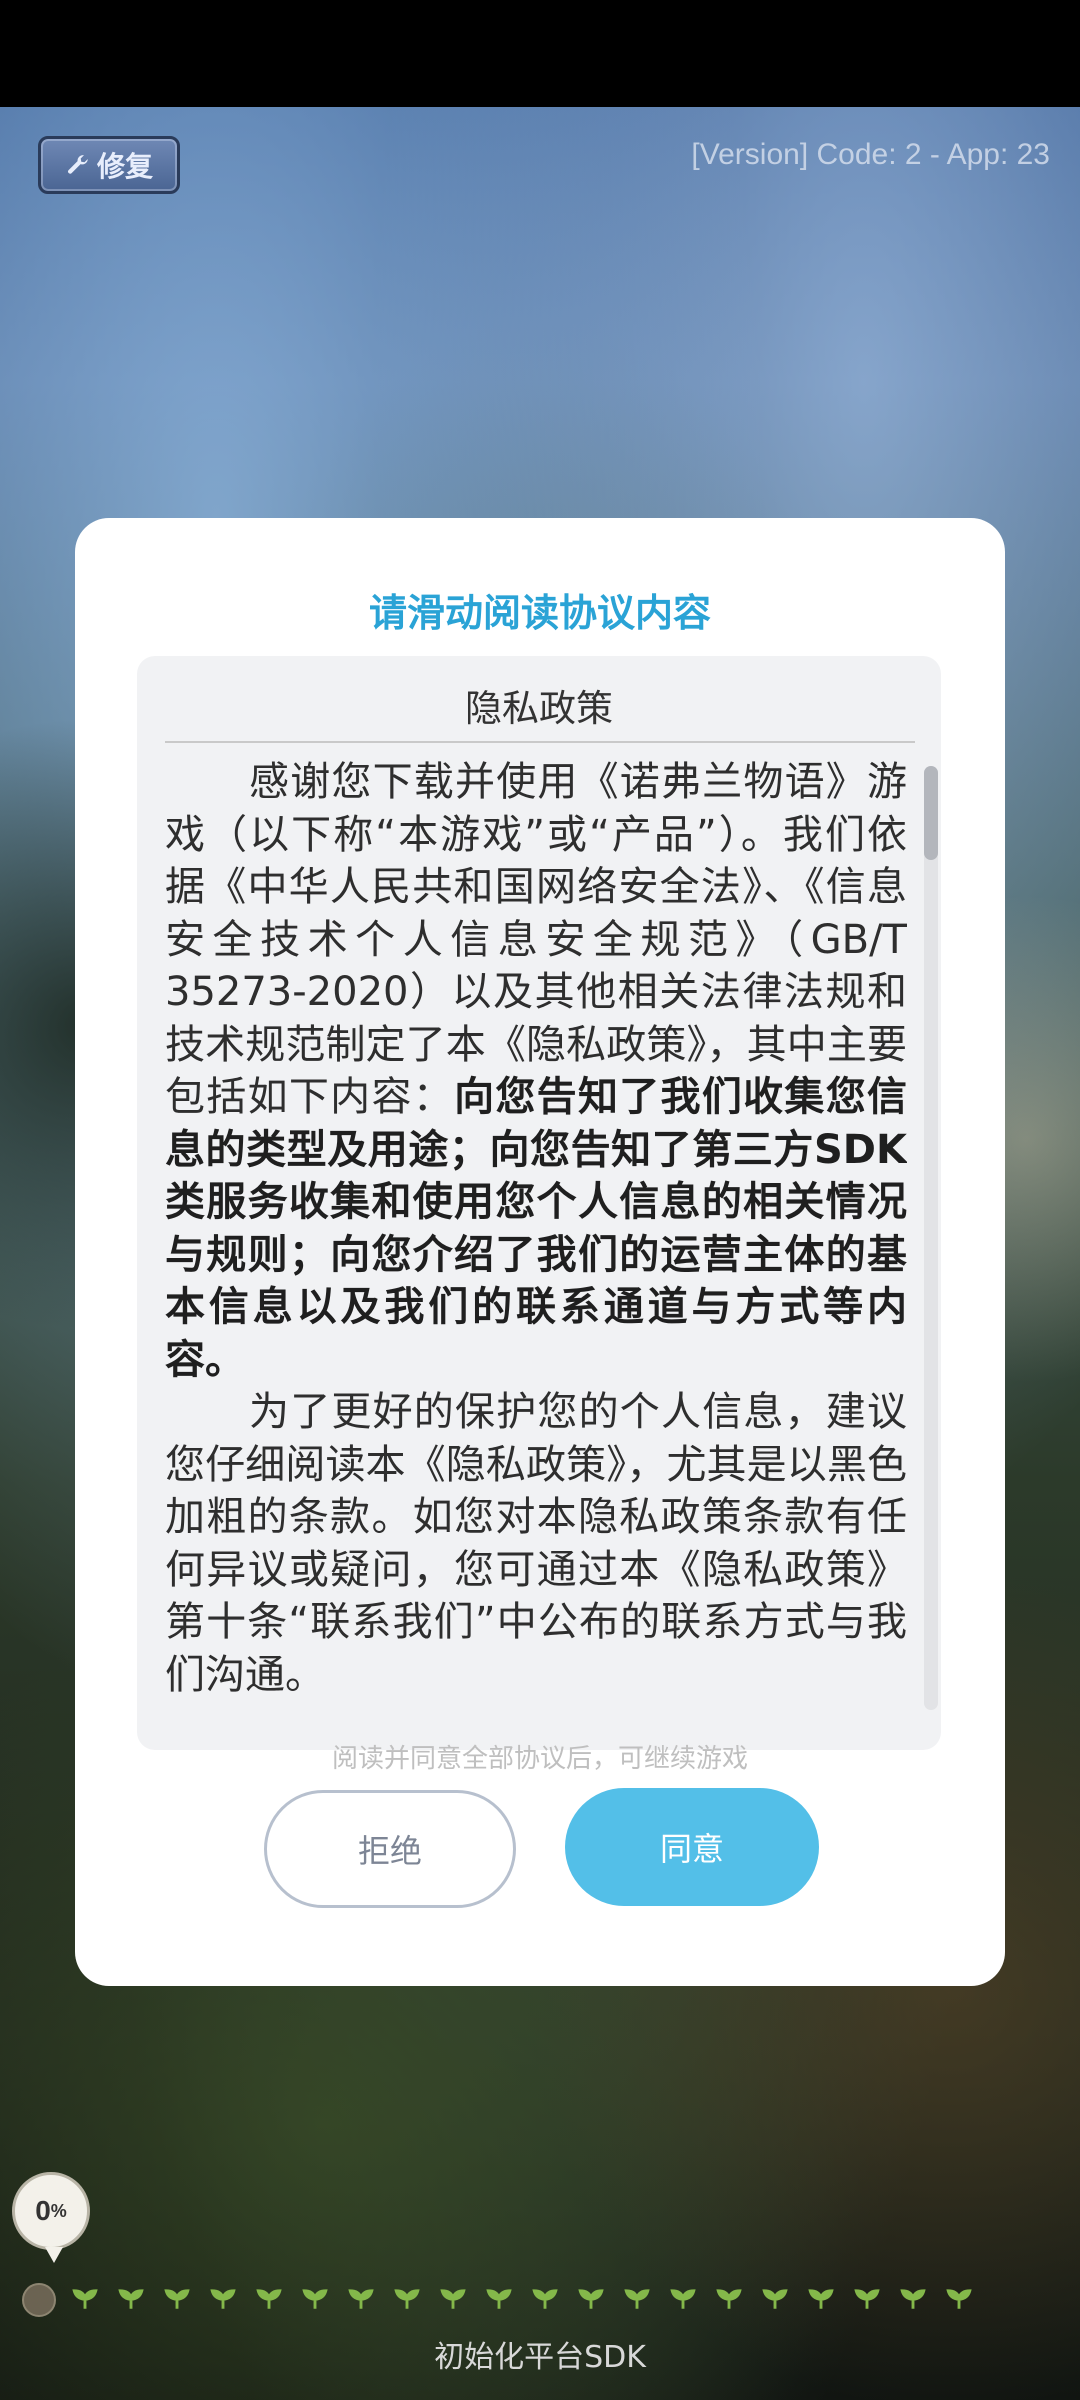  Describe the element at coordinates (540, 2357) in the screenshot. I see `loading-status-label: 初始化平台SDK` at that location.